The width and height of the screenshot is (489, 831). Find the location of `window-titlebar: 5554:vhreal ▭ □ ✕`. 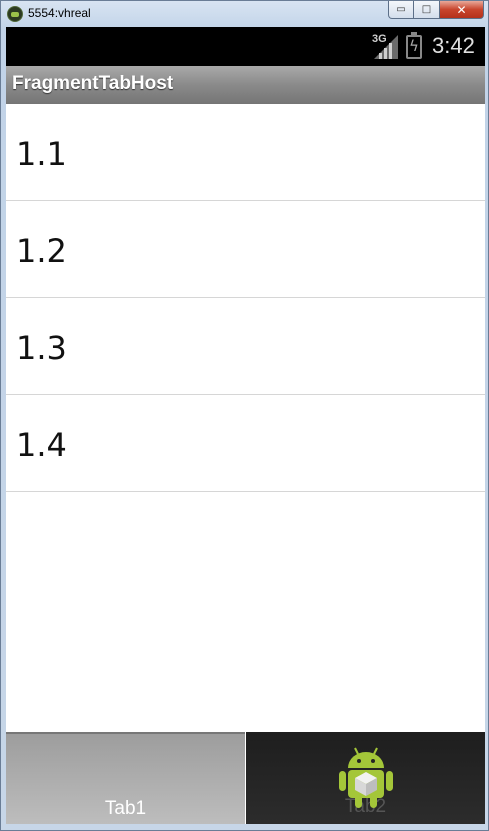

window-titlebar: 5554:vhreal ▭ □ ✕ is located at coordinates (245, 14).